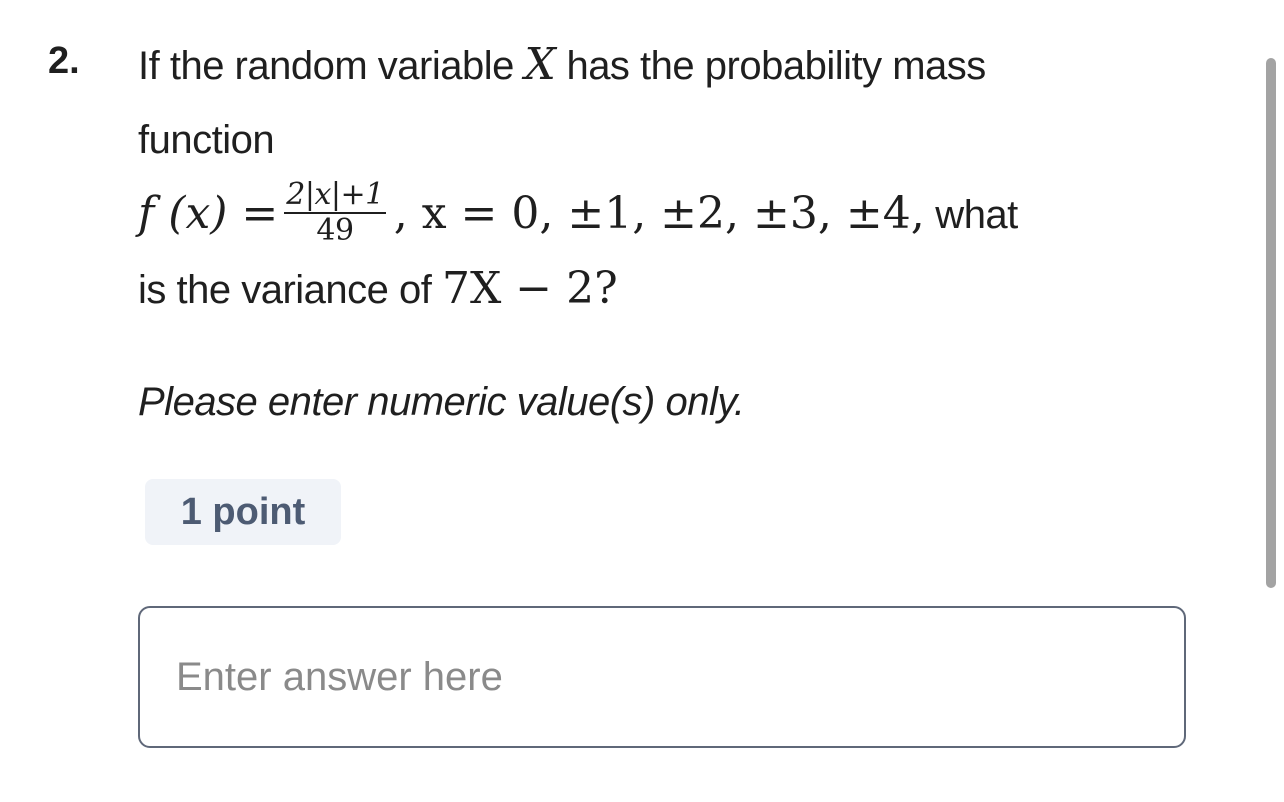 This screenshot has height=802, width=1284. Describe the element at coordinates (441, 402) in the screenshot. I see `answer-instruction: Please enter numeric value(s) only.` at that location.